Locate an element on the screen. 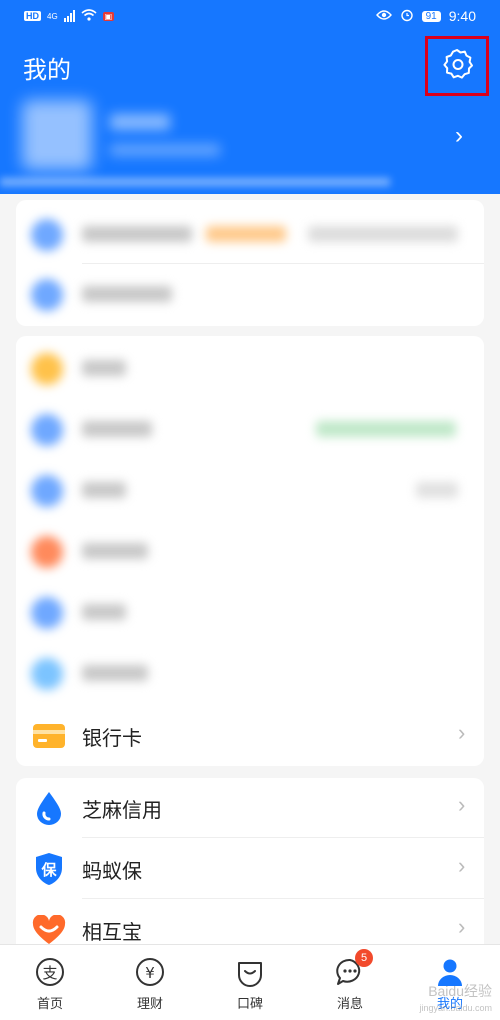 This screenshot has width=500, height=1020. tab-label: 消息 is located at coordinates (349, 1003).